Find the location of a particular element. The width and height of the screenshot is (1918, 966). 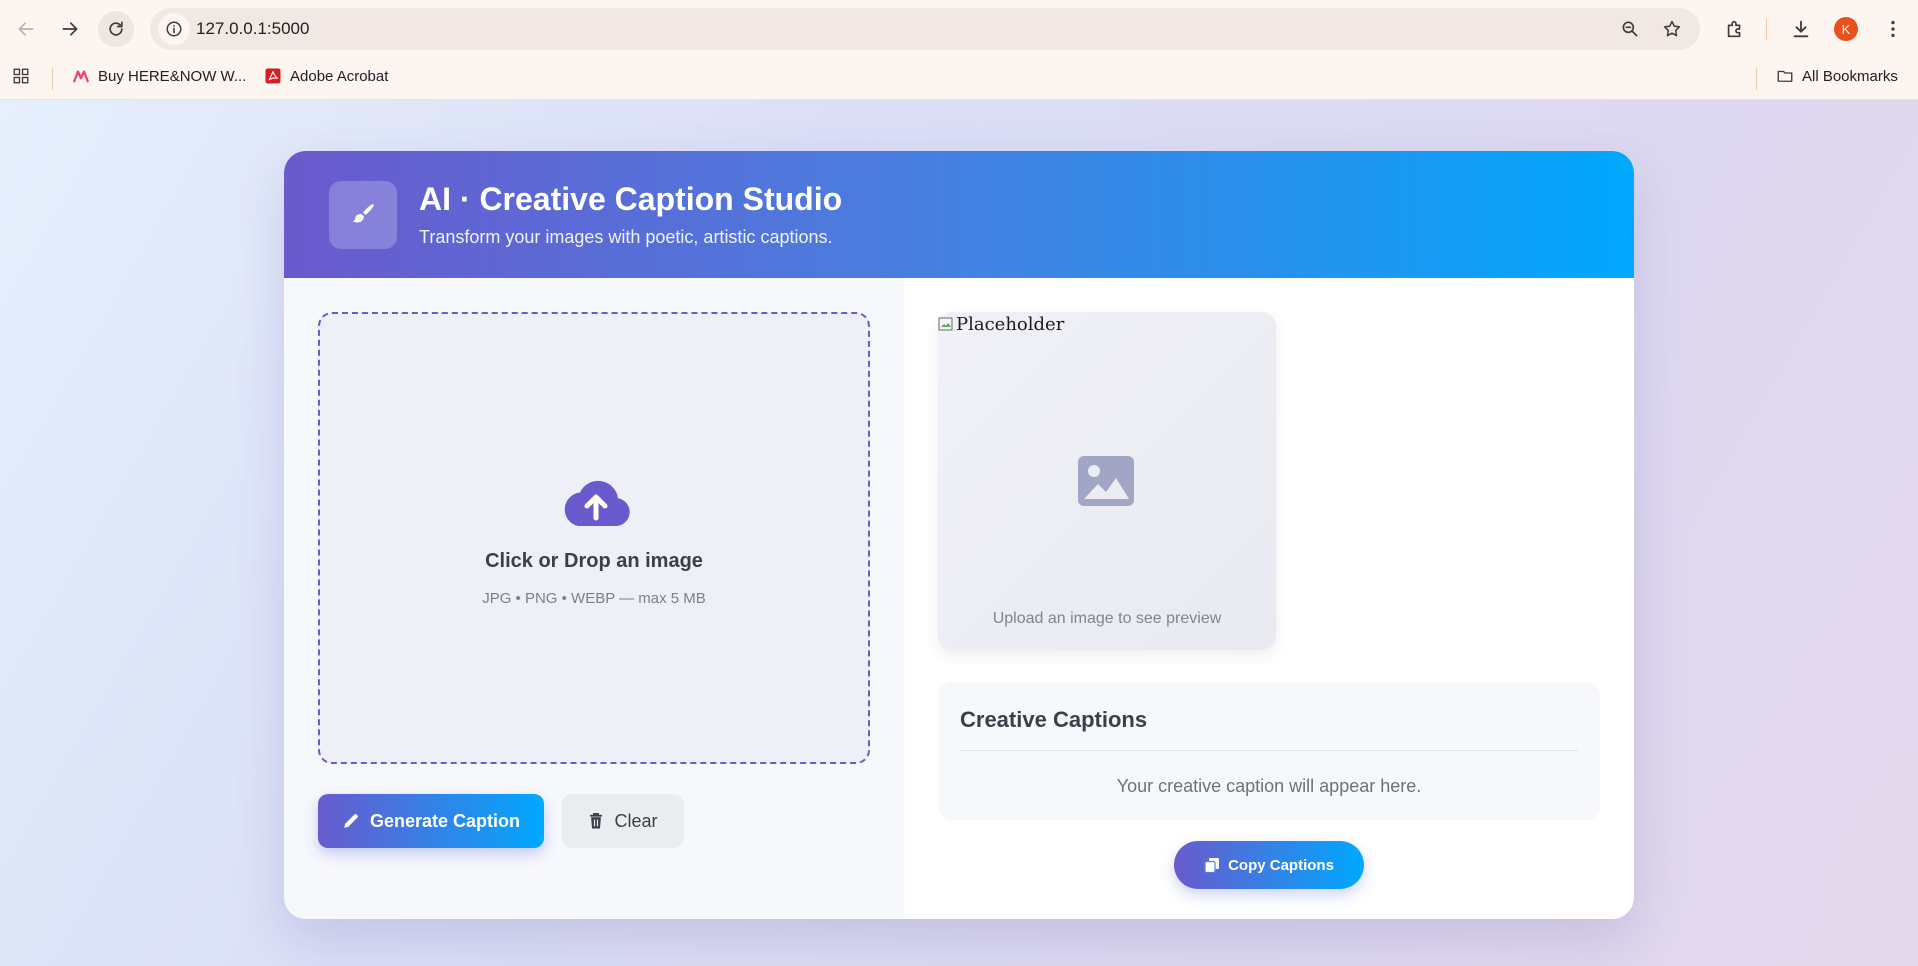

dropzone-title: Click or Drop an image is located at coordinates (594, 561).